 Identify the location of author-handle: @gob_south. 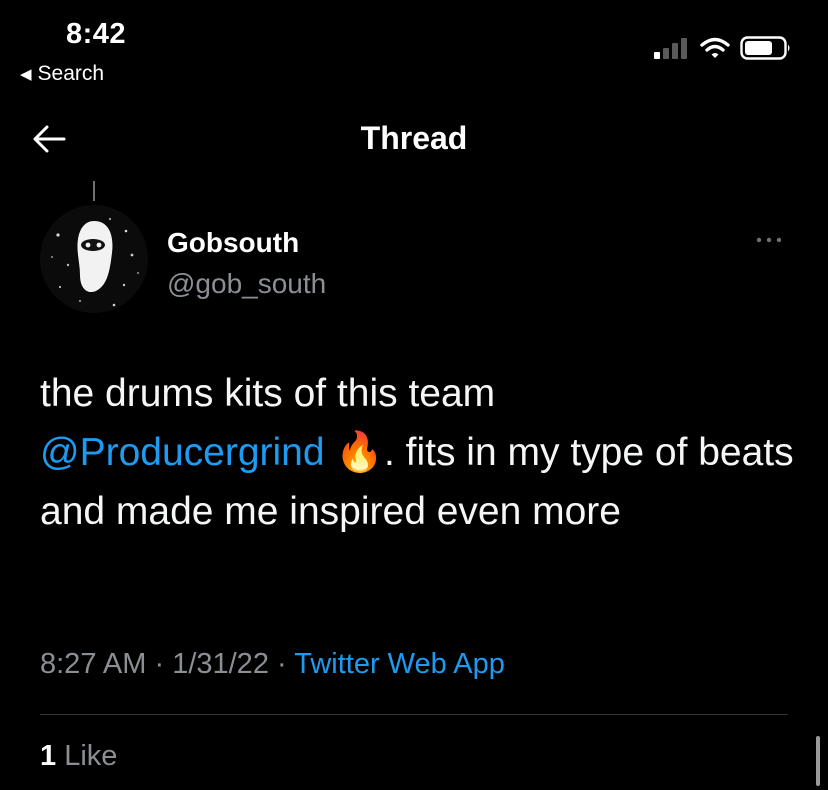
(246, 284).